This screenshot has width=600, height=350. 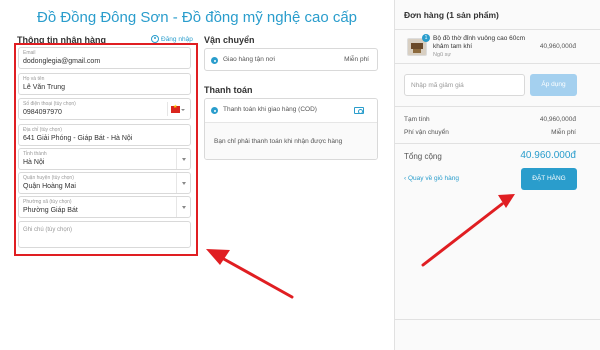 What do you see at coordinates (563, 132) in the screenshot?
I see `shipping-fee-value: Miễn phí` at bounding box center [563, 132].